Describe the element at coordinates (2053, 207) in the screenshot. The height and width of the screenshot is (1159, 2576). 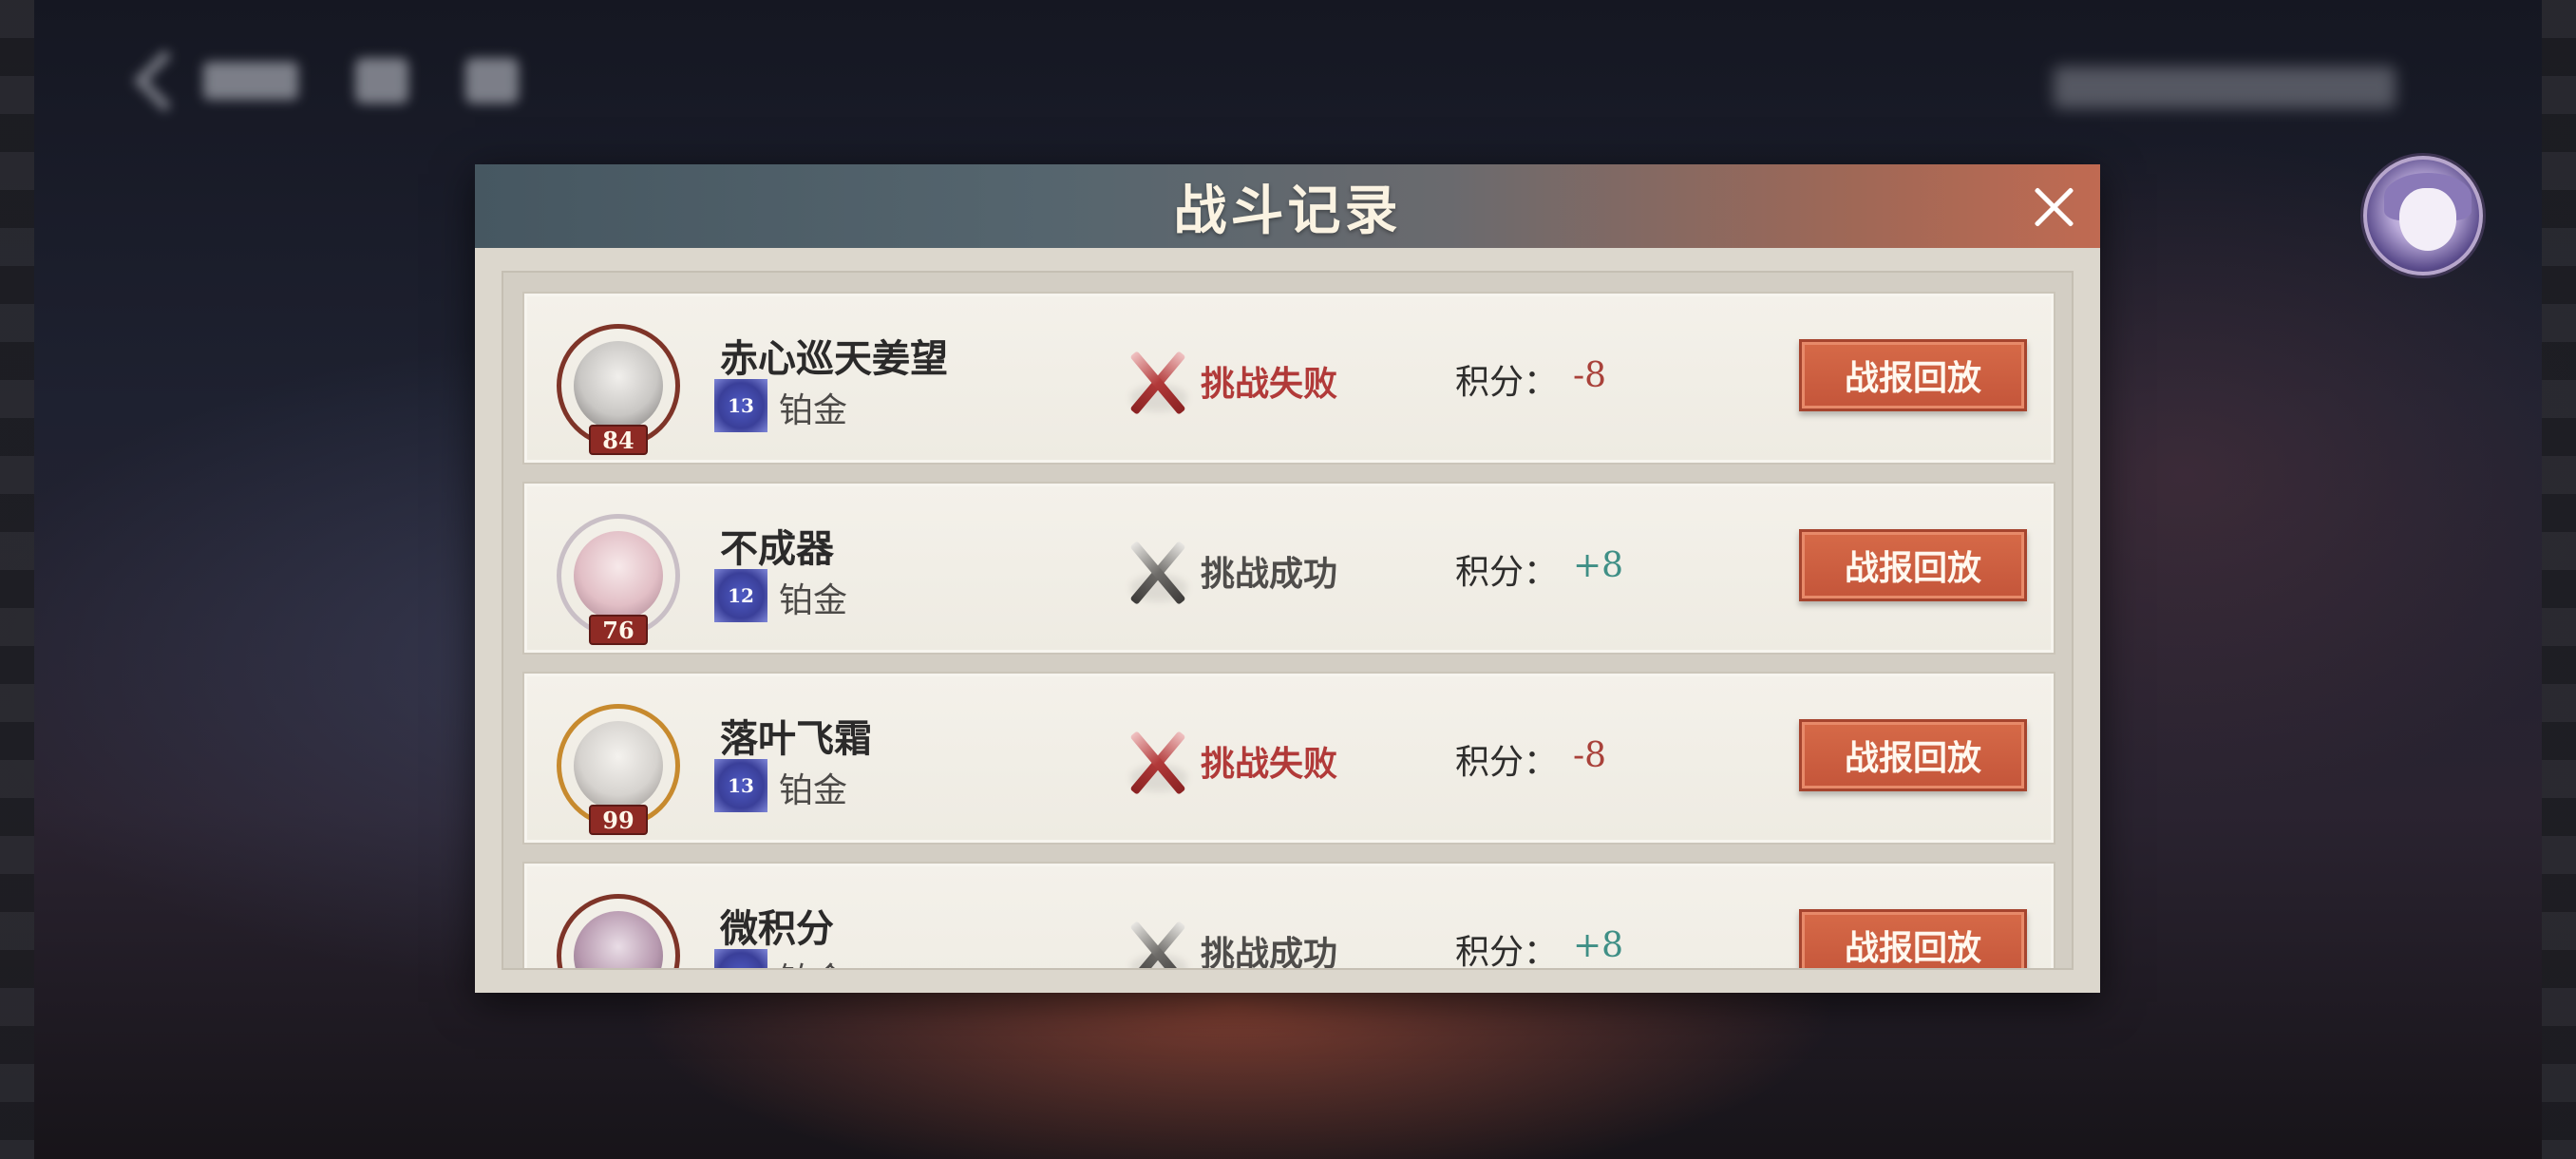
I see `close-icon` at that location.